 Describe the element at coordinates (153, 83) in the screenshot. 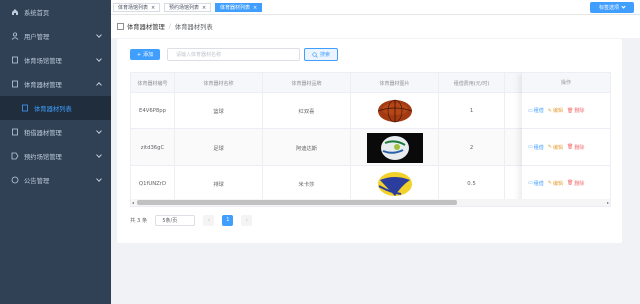

I see `col-id: 体育器材编号` at that location.